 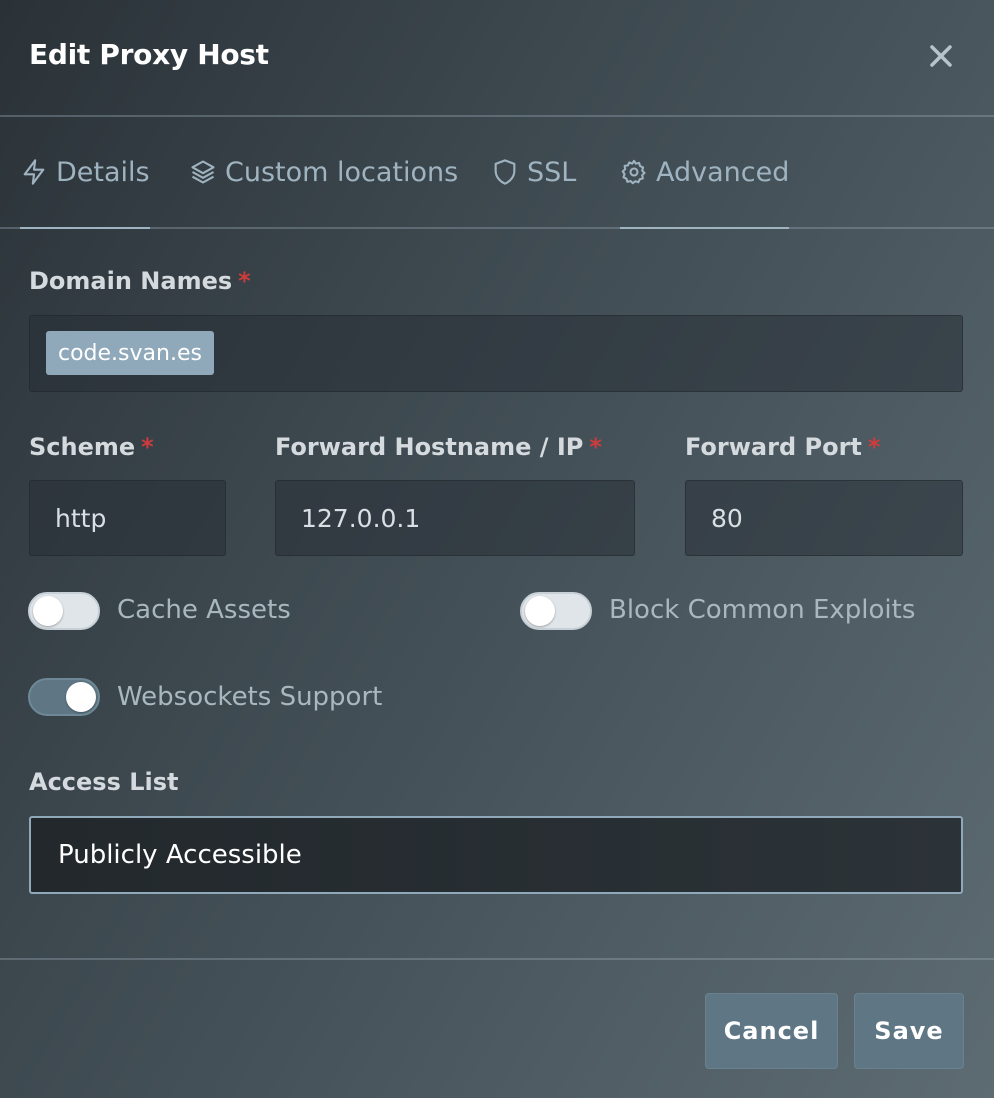 I want to click on tab-custom-locations-label: Custom locations, so click(x=342, y=172).